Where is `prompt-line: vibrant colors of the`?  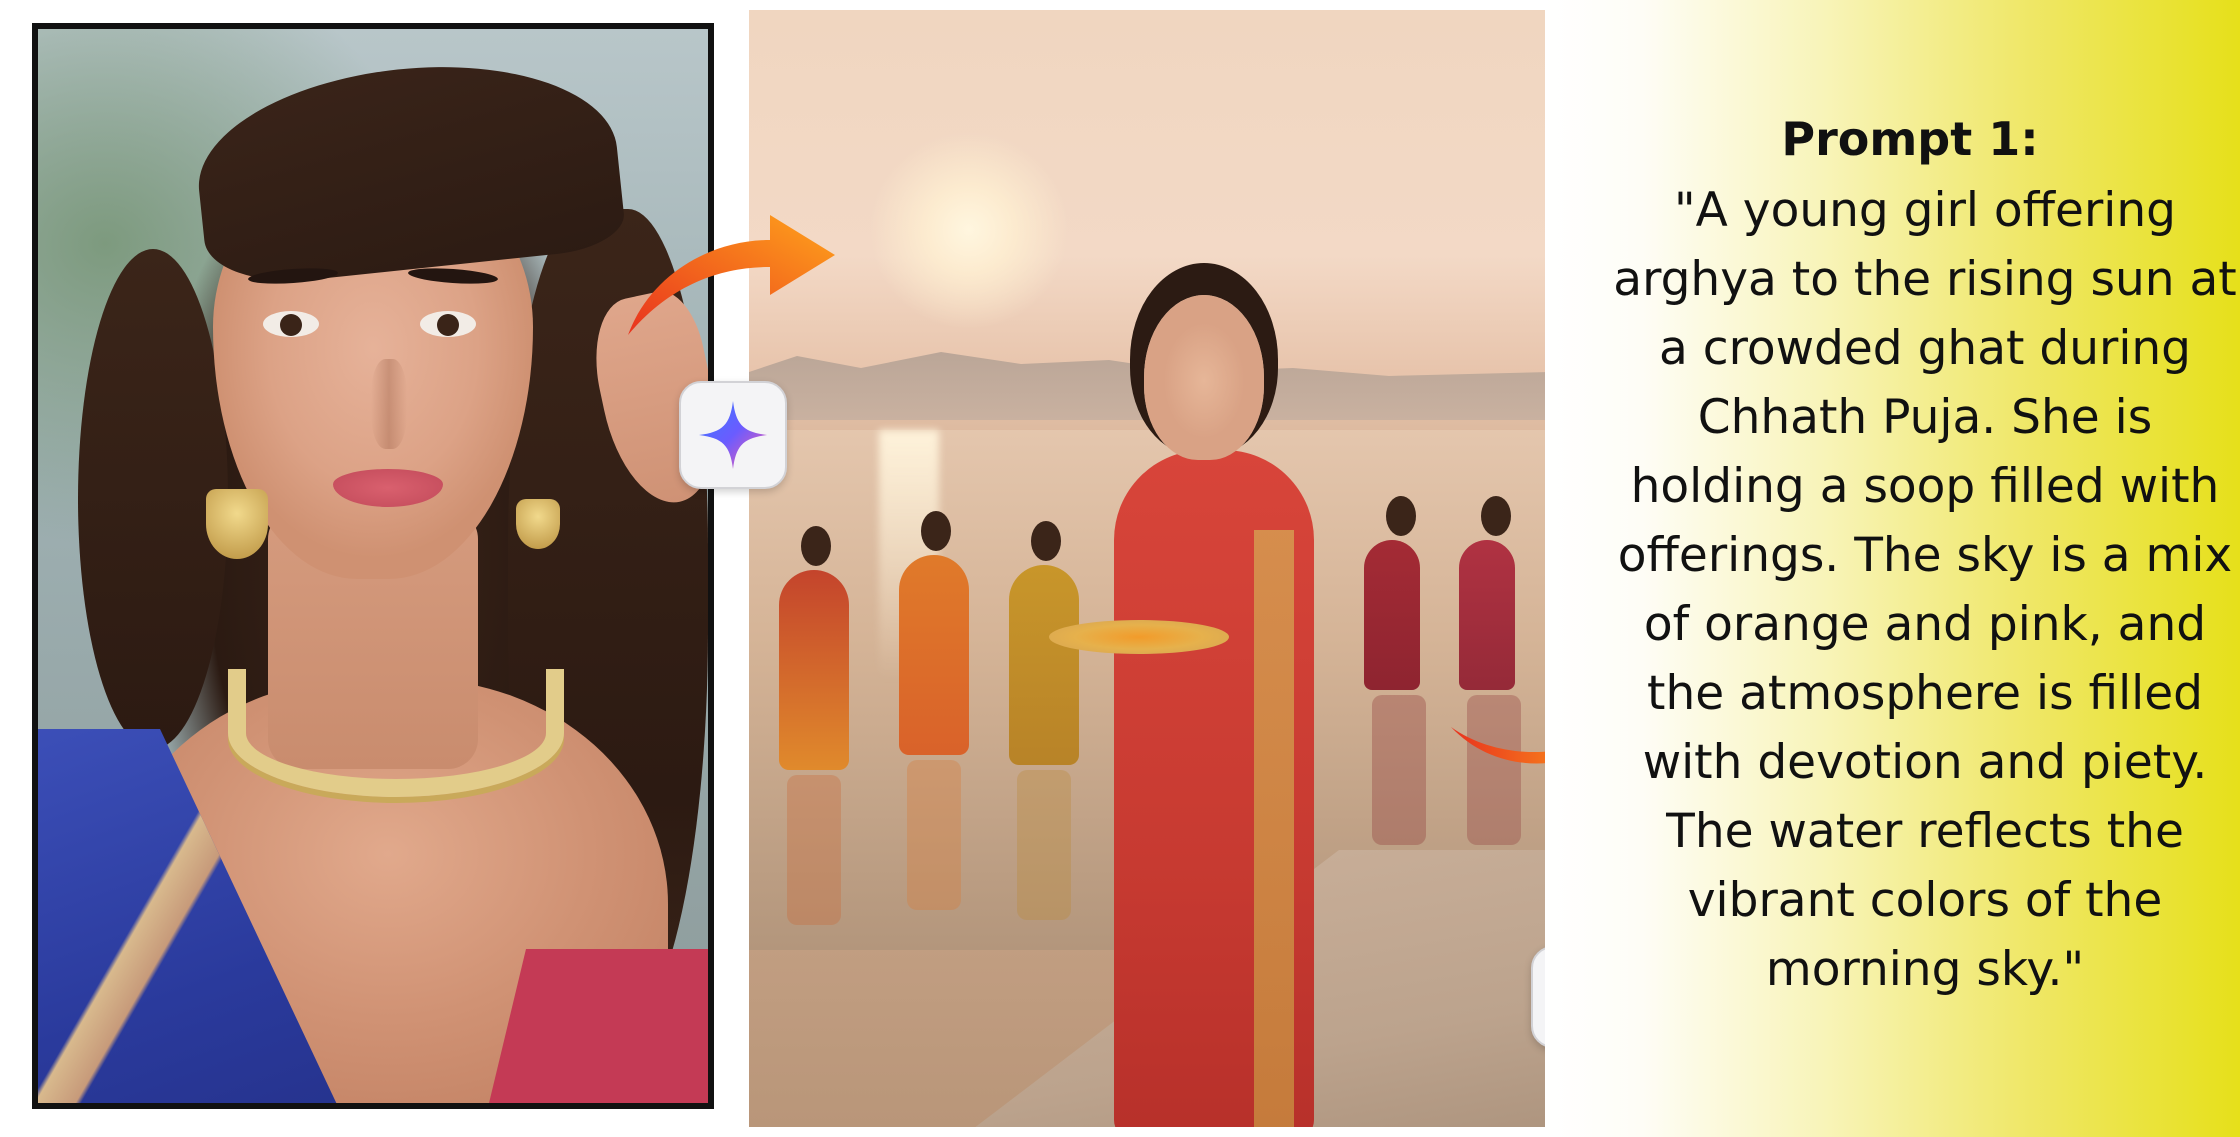 prompt-line: vibrant colors of the is located at coordinates (1925, 900).